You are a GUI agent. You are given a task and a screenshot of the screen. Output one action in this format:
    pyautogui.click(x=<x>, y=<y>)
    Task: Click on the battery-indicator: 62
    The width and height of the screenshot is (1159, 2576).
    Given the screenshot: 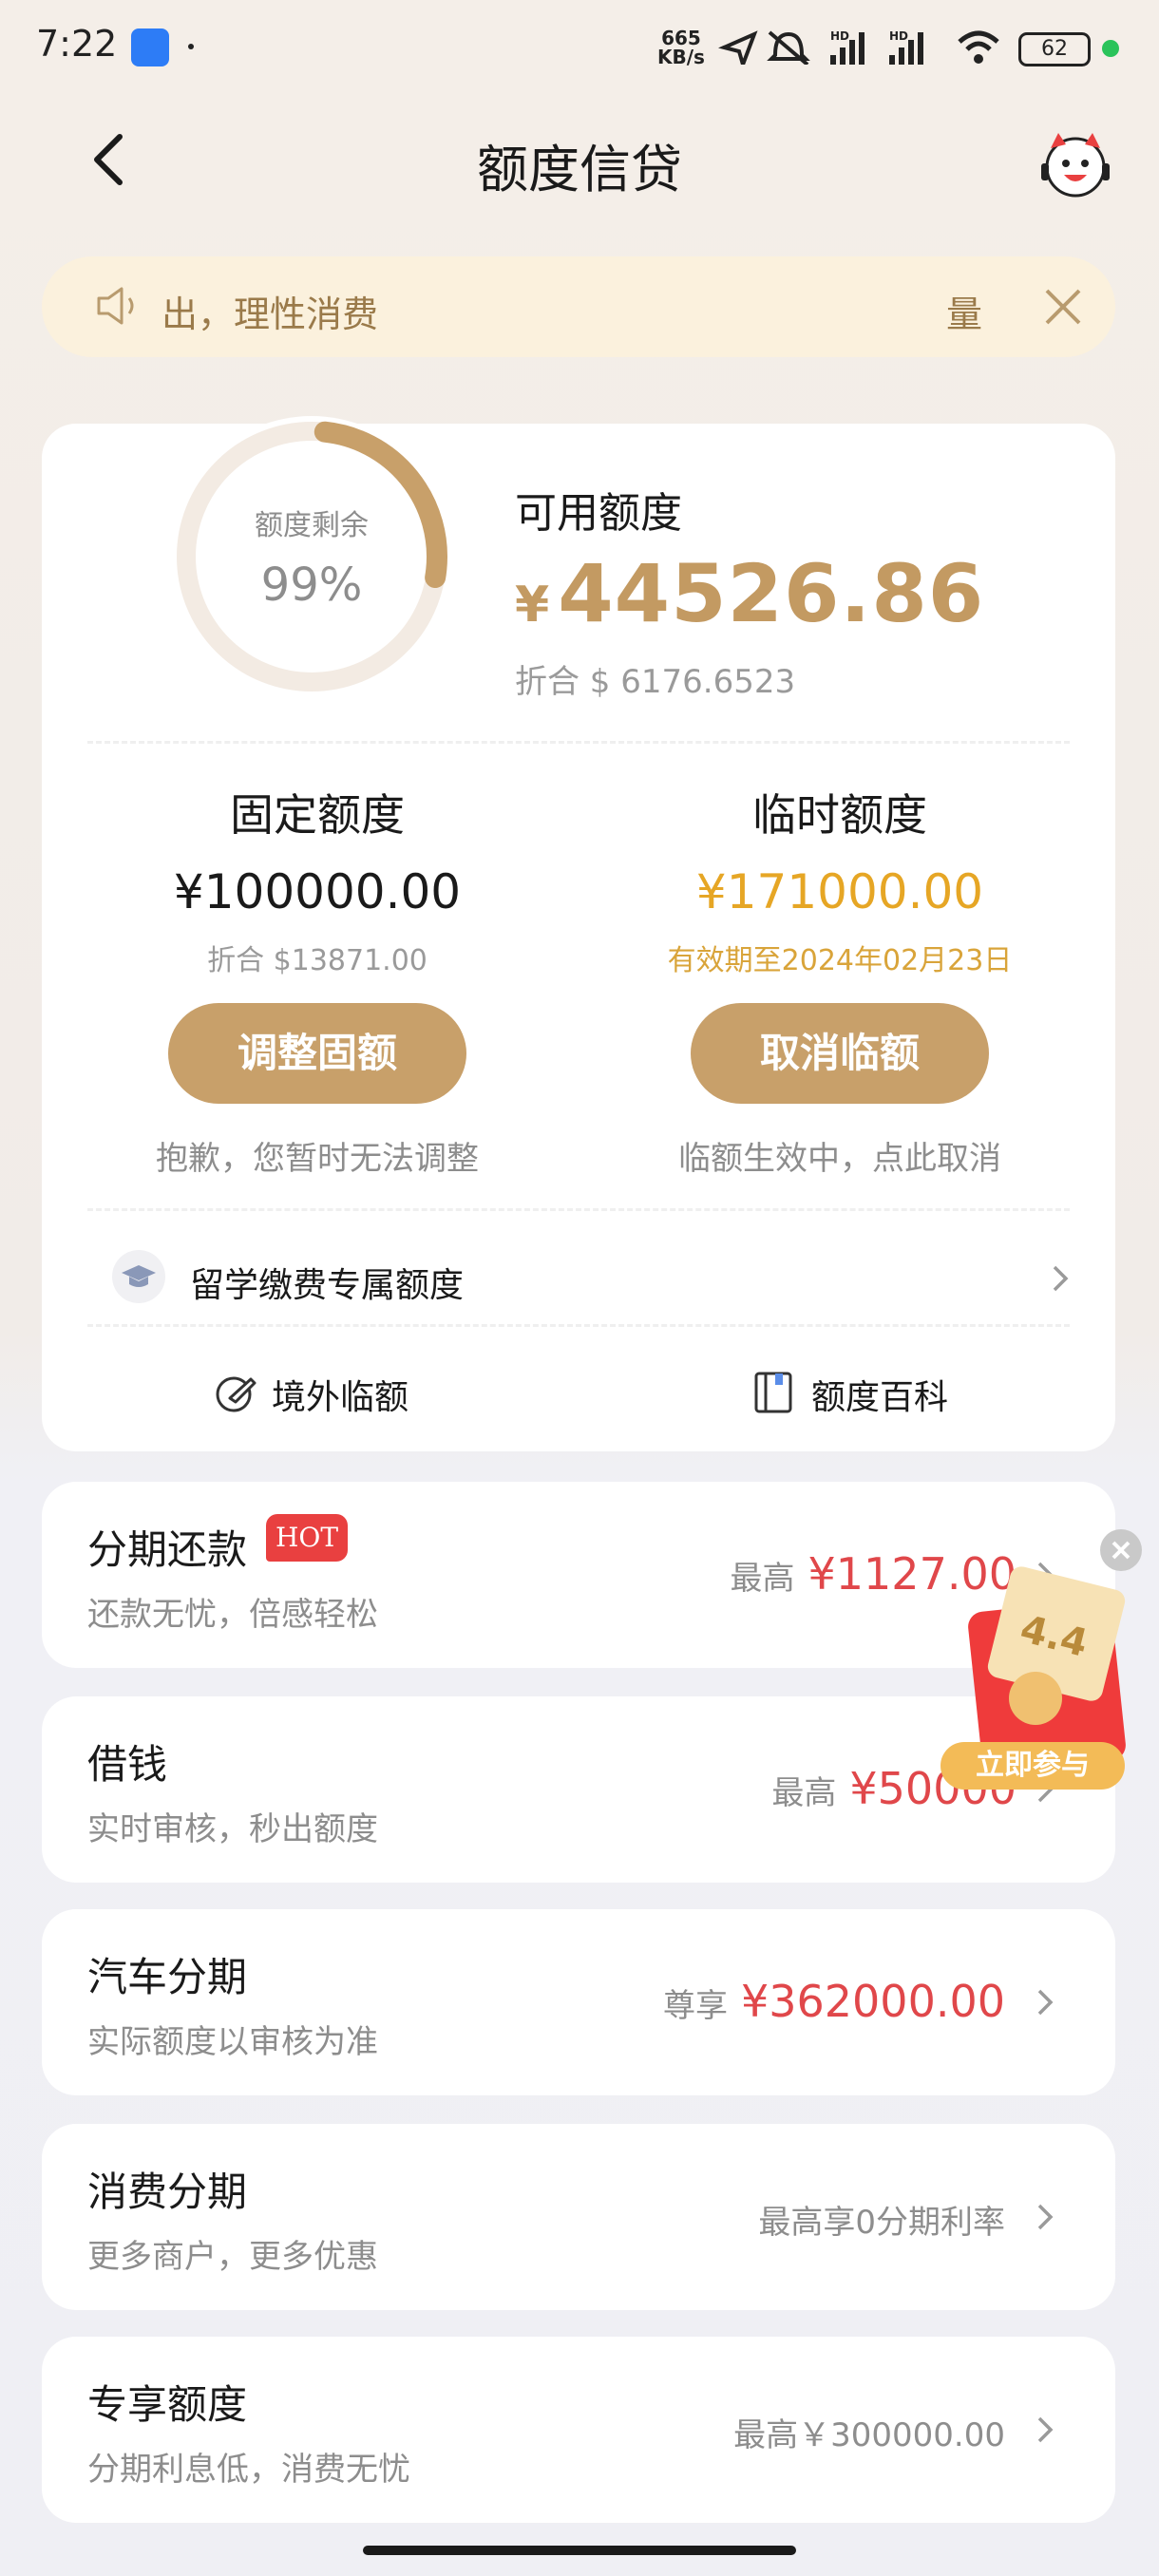 What is the action you would take?
    pyautogui.click(x=1054, y=49)
    